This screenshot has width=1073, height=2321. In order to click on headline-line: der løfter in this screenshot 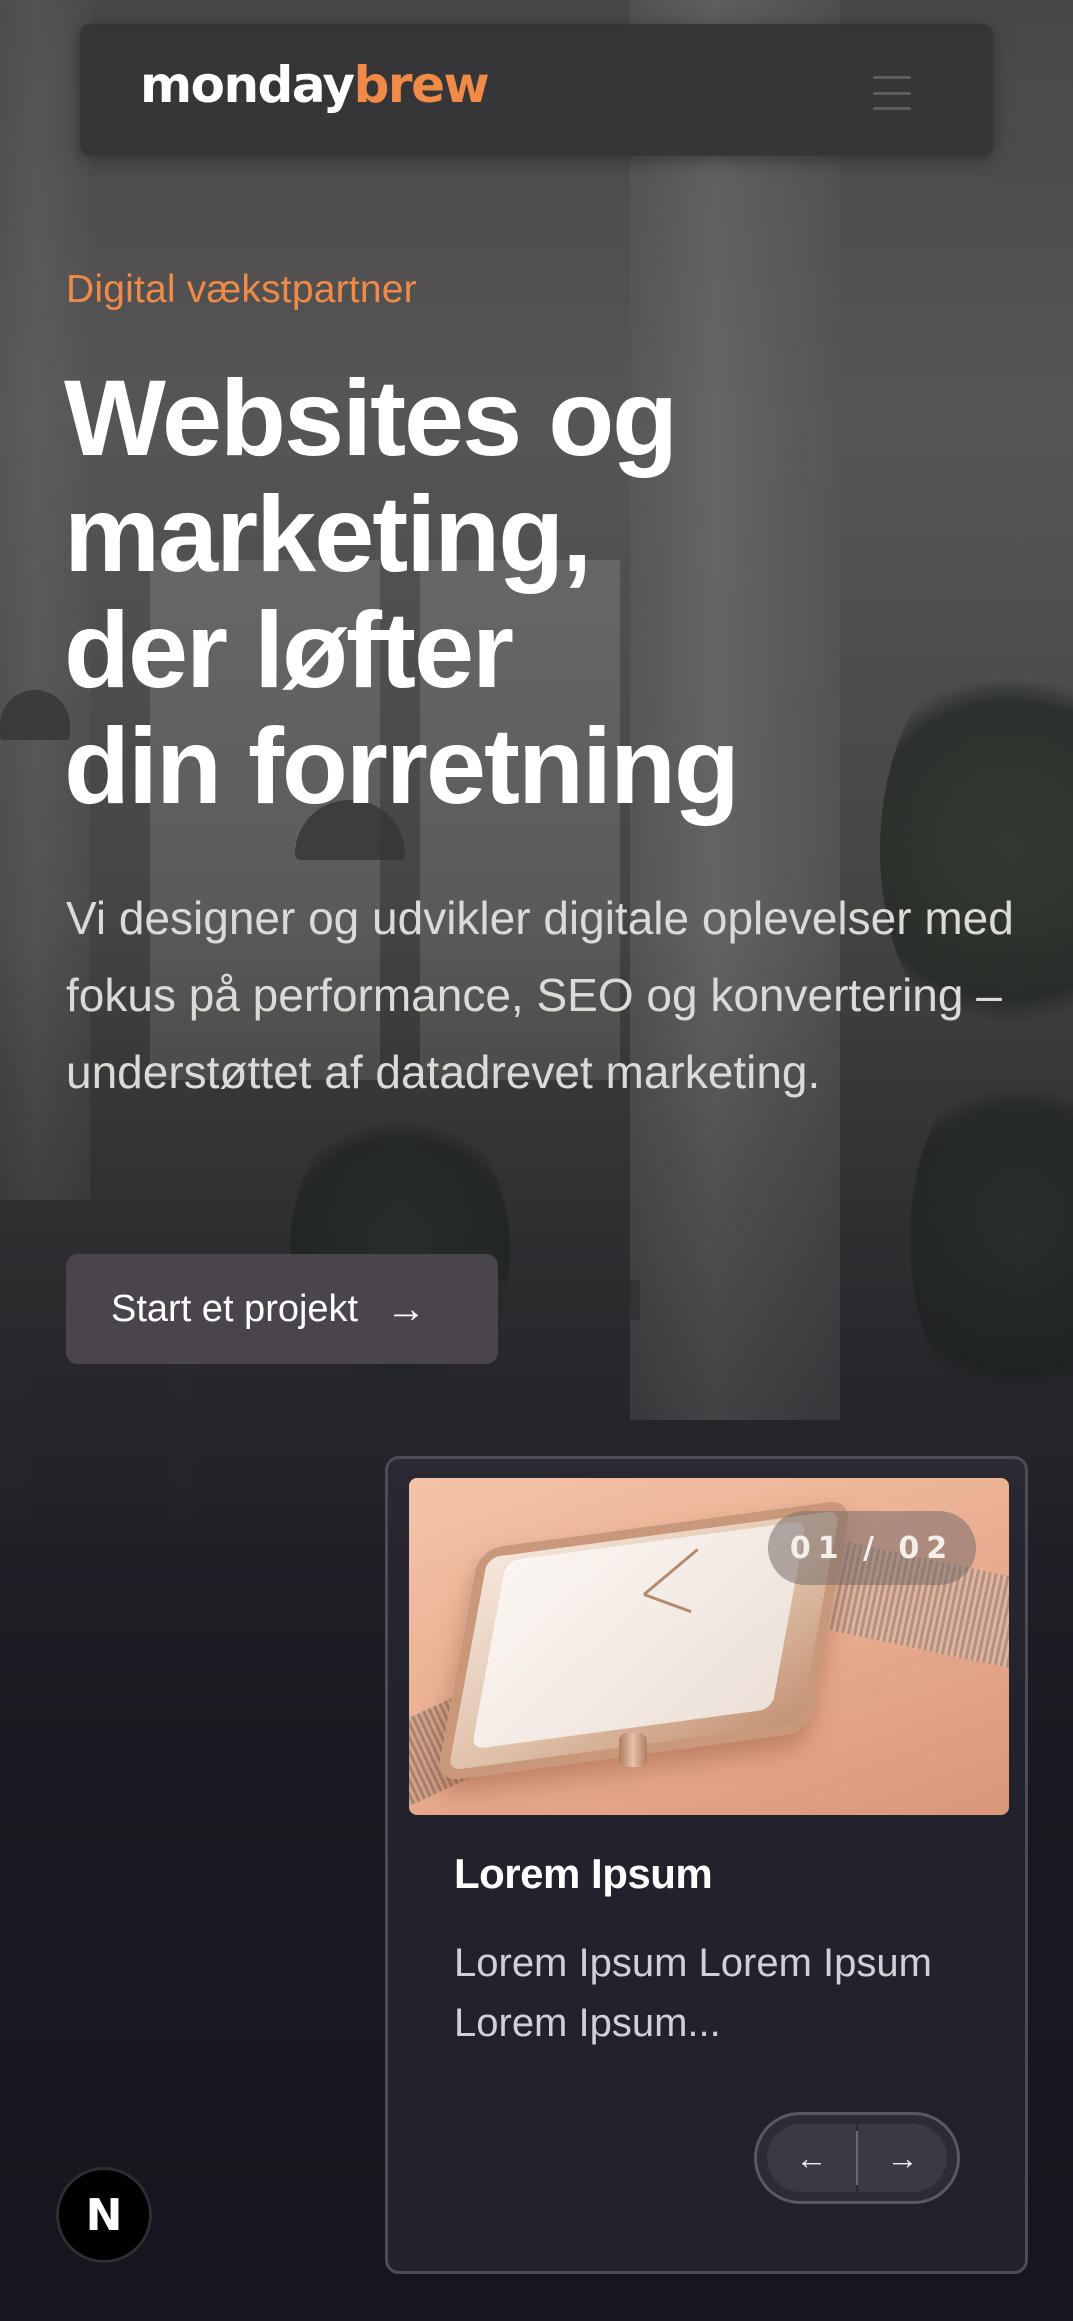, I will do `click(289, 649)`.